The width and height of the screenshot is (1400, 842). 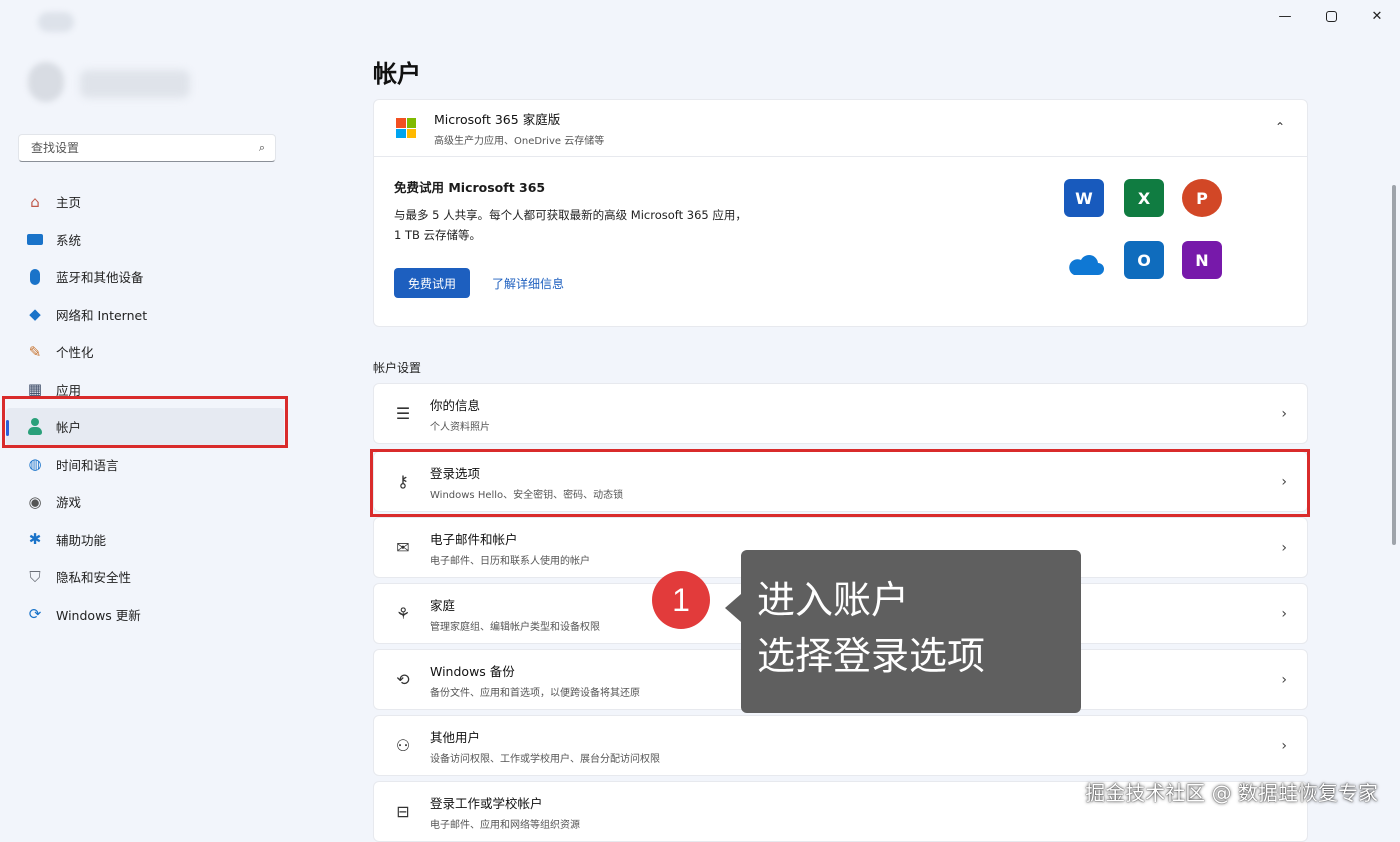 I want to click on page-title: 帐户, so click(x=397, y=74).